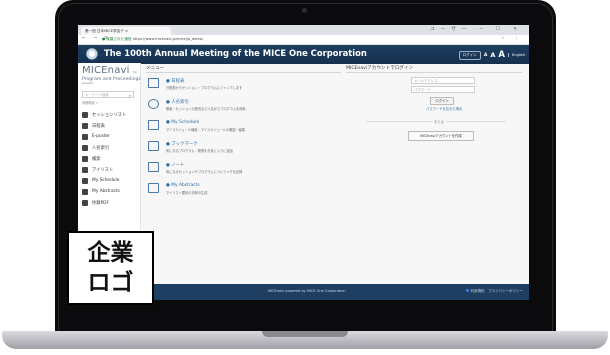 The image size is (610, 355). Describe the element at coordinates (85, 147) in the screenshot. I see `person-icon` at that location.